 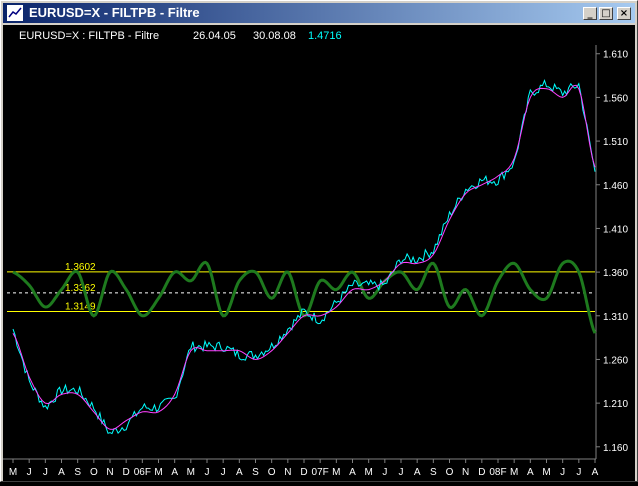 What do you see at coordinates (615, 317) in the screenshot?
I see `y-tick-label: 1.310` at bounding box center [615, 317].